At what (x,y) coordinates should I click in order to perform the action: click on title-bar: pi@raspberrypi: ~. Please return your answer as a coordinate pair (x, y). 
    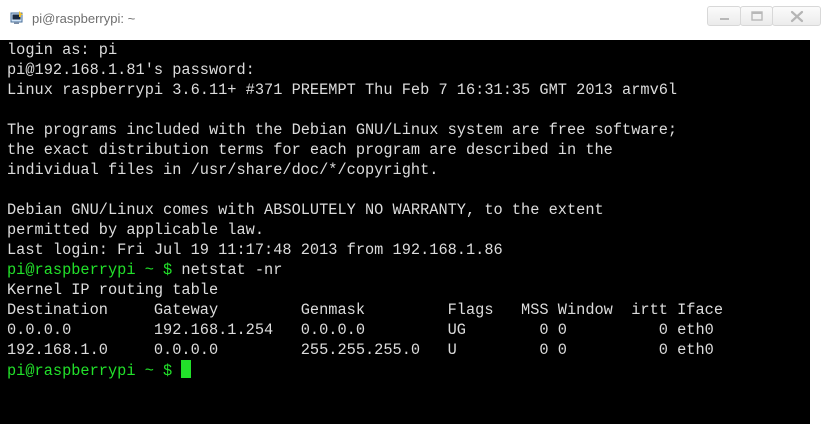
    Looking at the image, I should click on (416, 20).